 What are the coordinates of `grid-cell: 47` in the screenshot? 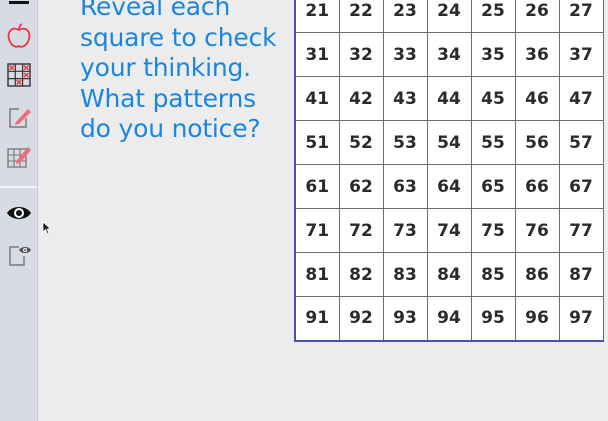 It's located at (581, 98).